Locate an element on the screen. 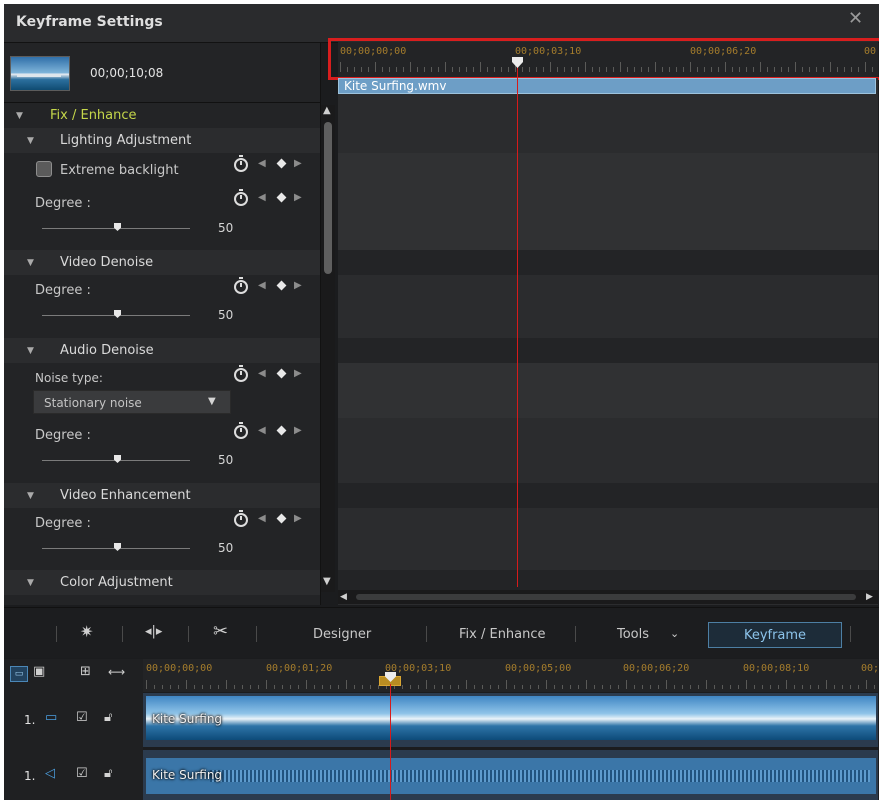  panel-scrollbar-thumb is located at coordinates (328, 198).